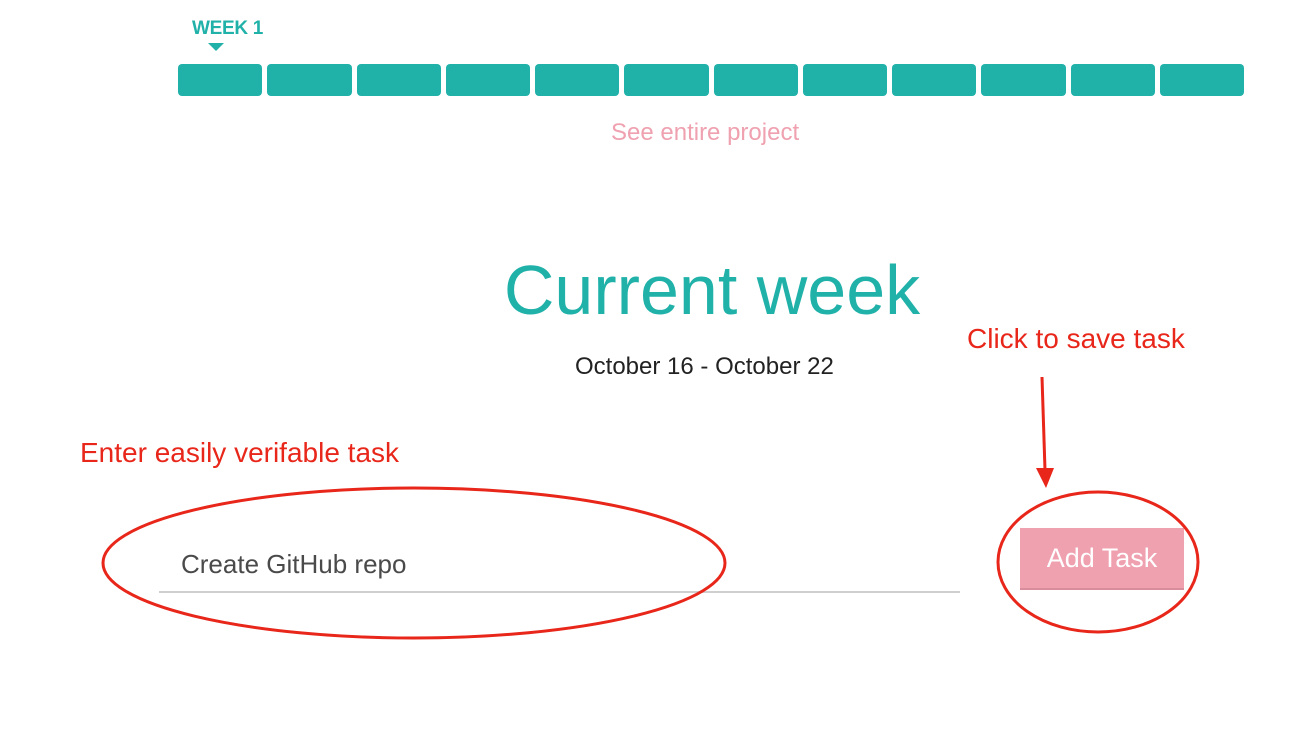  Describe the element at coordinates (1102, 559) in the screenshot. I see `add-task-button: Add Task` at that location.